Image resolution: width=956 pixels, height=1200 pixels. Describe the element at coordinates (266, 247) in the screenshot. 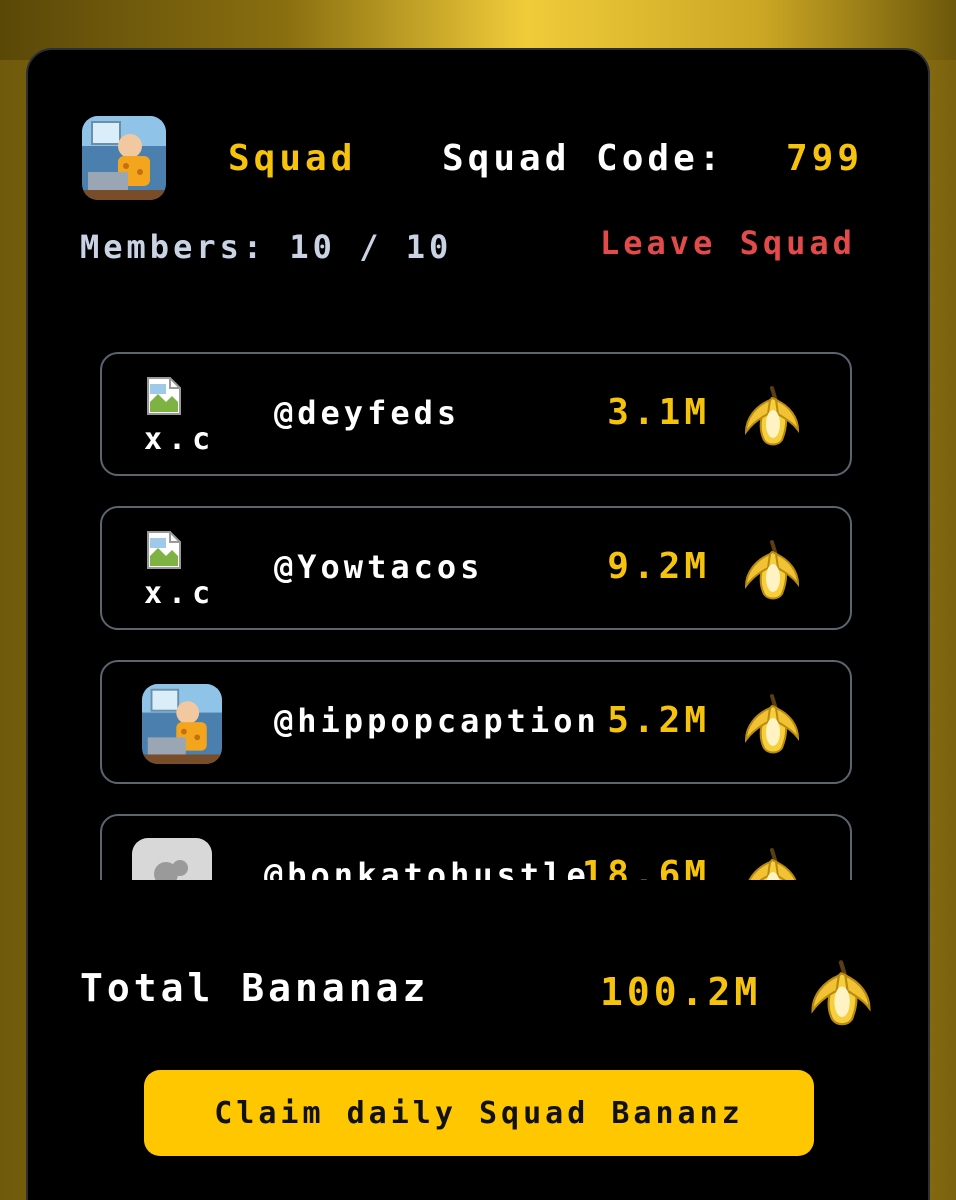

I see `members-count: Members: 10 / 10` at that location.